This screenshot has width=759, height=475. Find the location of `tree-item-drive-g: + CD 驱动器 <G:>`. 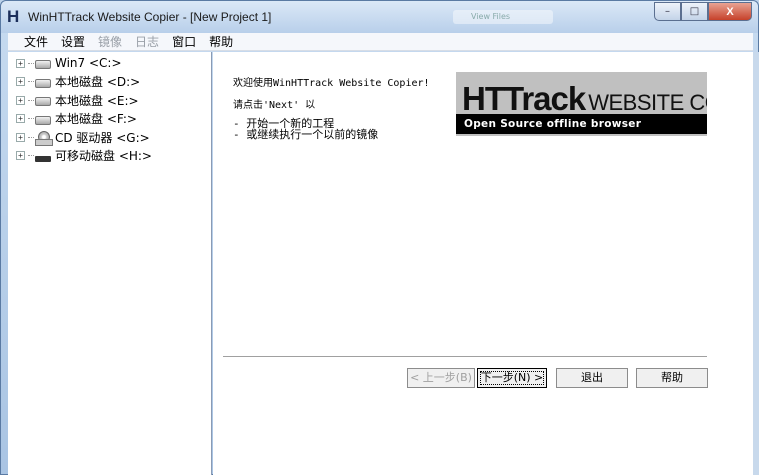

tree-item-drive-g: + CD 驱动器 <G:> is located at coordinates (109, 137).